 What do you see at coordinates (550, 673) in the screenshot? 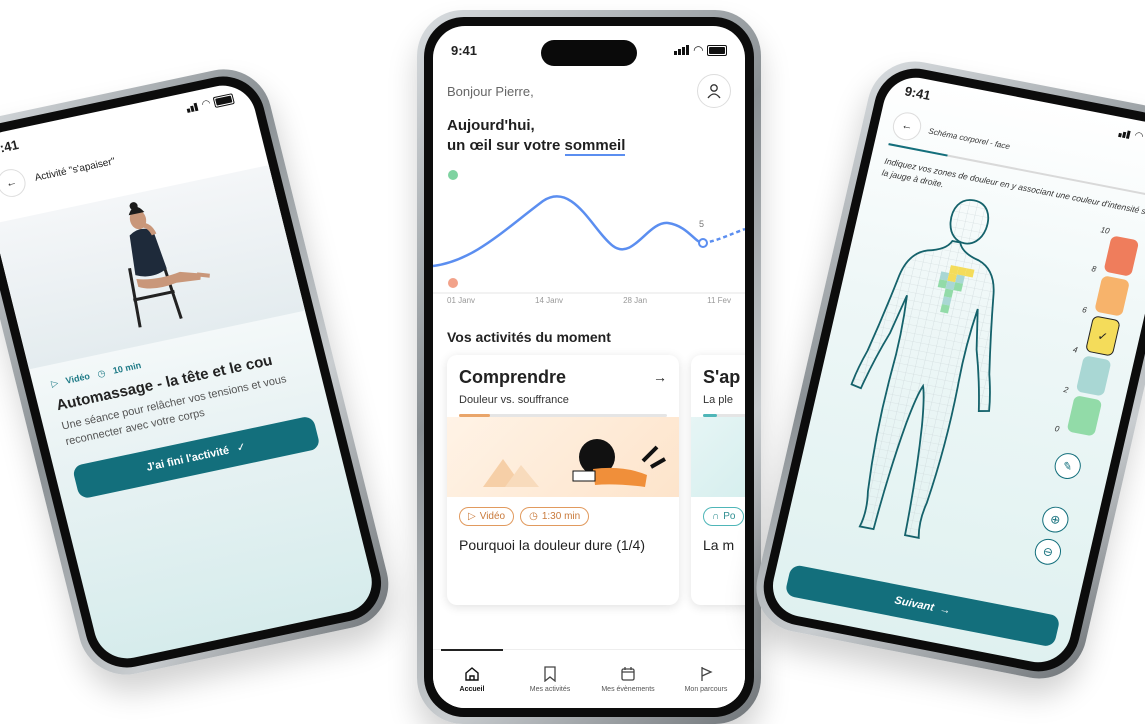
I see `bookmark-icon` at bounding box center [550, 673].